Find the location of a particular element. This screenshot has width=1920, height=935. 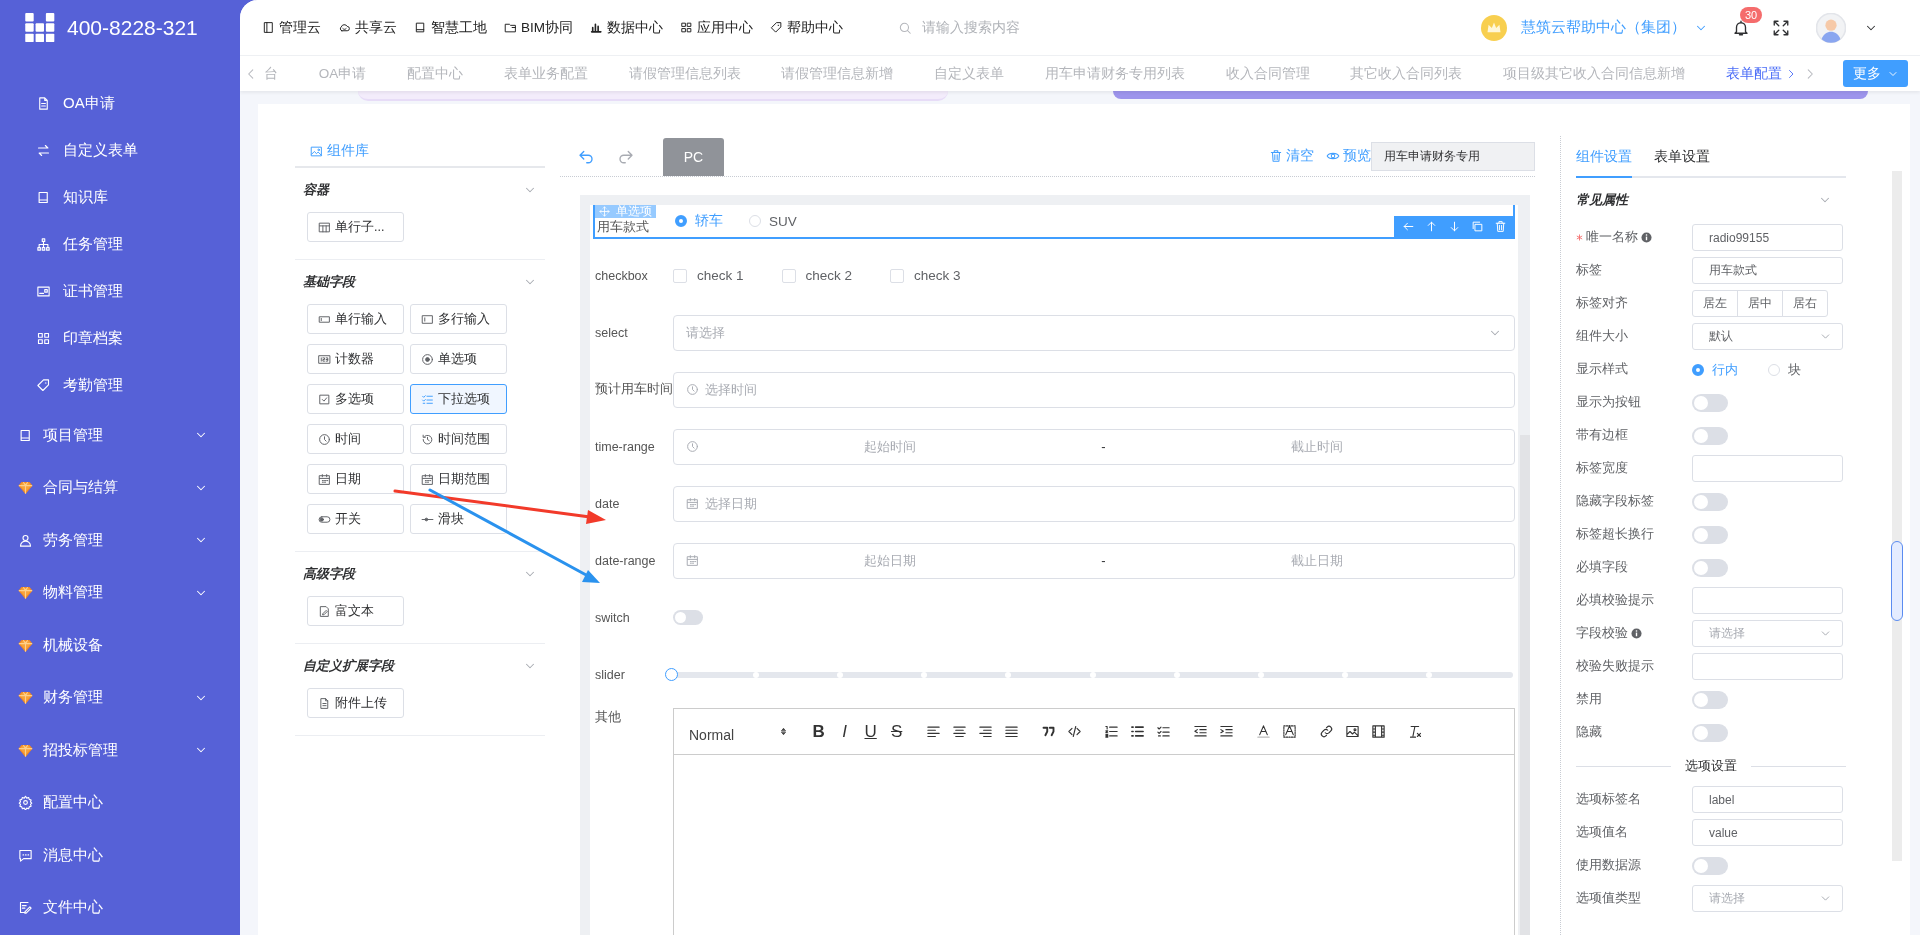

menu-item: 招投标管理 is located at coordinates (114, 750).